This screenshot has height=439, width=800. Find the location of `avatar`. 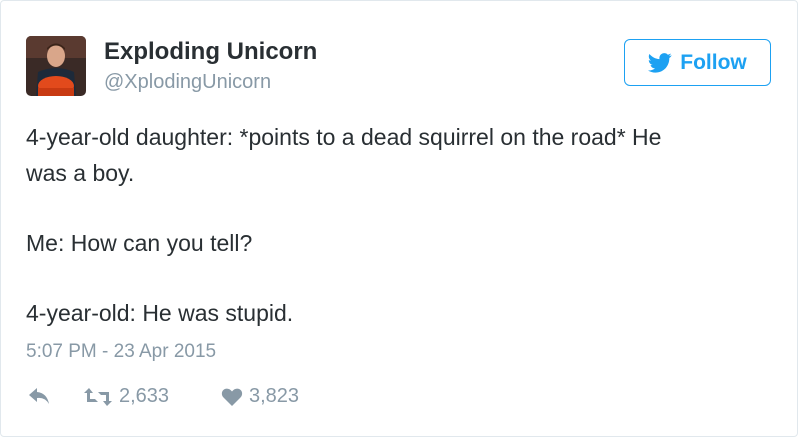

avatar is located at coordinates (56, 66).